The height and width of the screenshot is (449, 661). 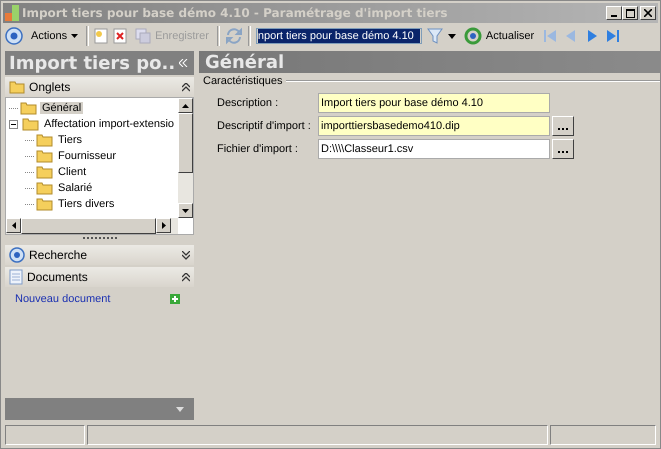 I want to click on splitter-grip, so click(x=99, y=239).